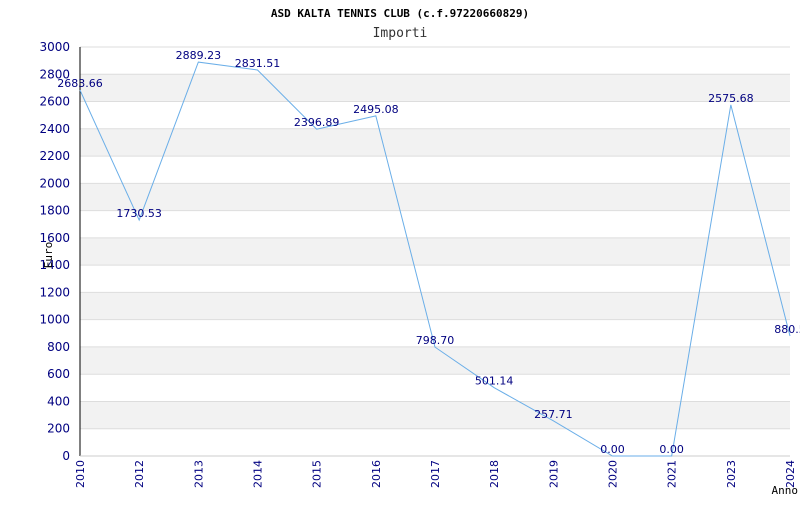 Image resolution: width=800 pixels, height=505 pixels. What do you see at coordinates (54, 183) in the screenshot?
I see `y-tick-label: 2000` at bounding box center [54, 183].